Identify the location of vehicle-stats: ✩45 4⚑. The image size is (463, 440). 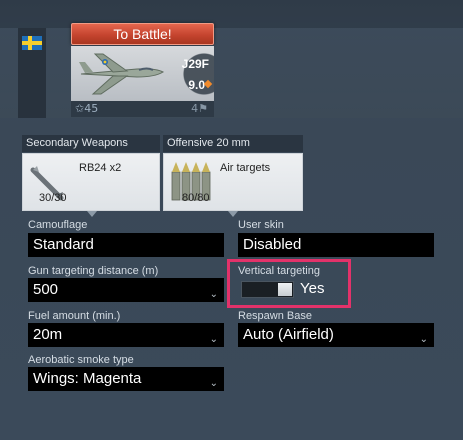
(142, 109).